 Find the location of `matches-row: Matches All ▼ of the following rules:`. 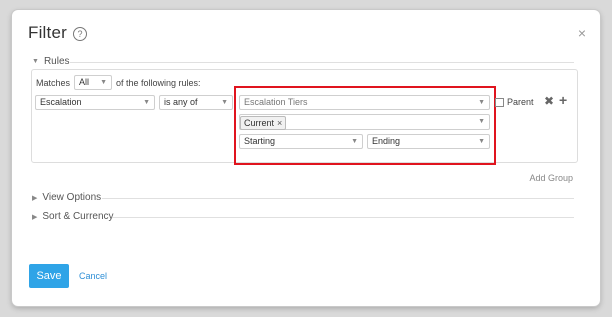

matches-row: Matches All ▼ of the following rules: is located at coordinates (118, 82).